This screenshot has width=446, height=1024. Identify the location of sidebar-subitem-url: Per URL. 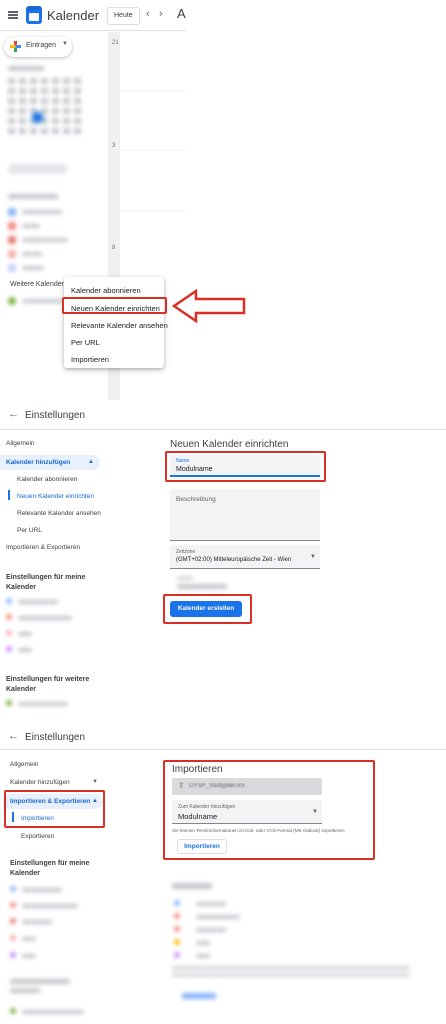
(29, 530).